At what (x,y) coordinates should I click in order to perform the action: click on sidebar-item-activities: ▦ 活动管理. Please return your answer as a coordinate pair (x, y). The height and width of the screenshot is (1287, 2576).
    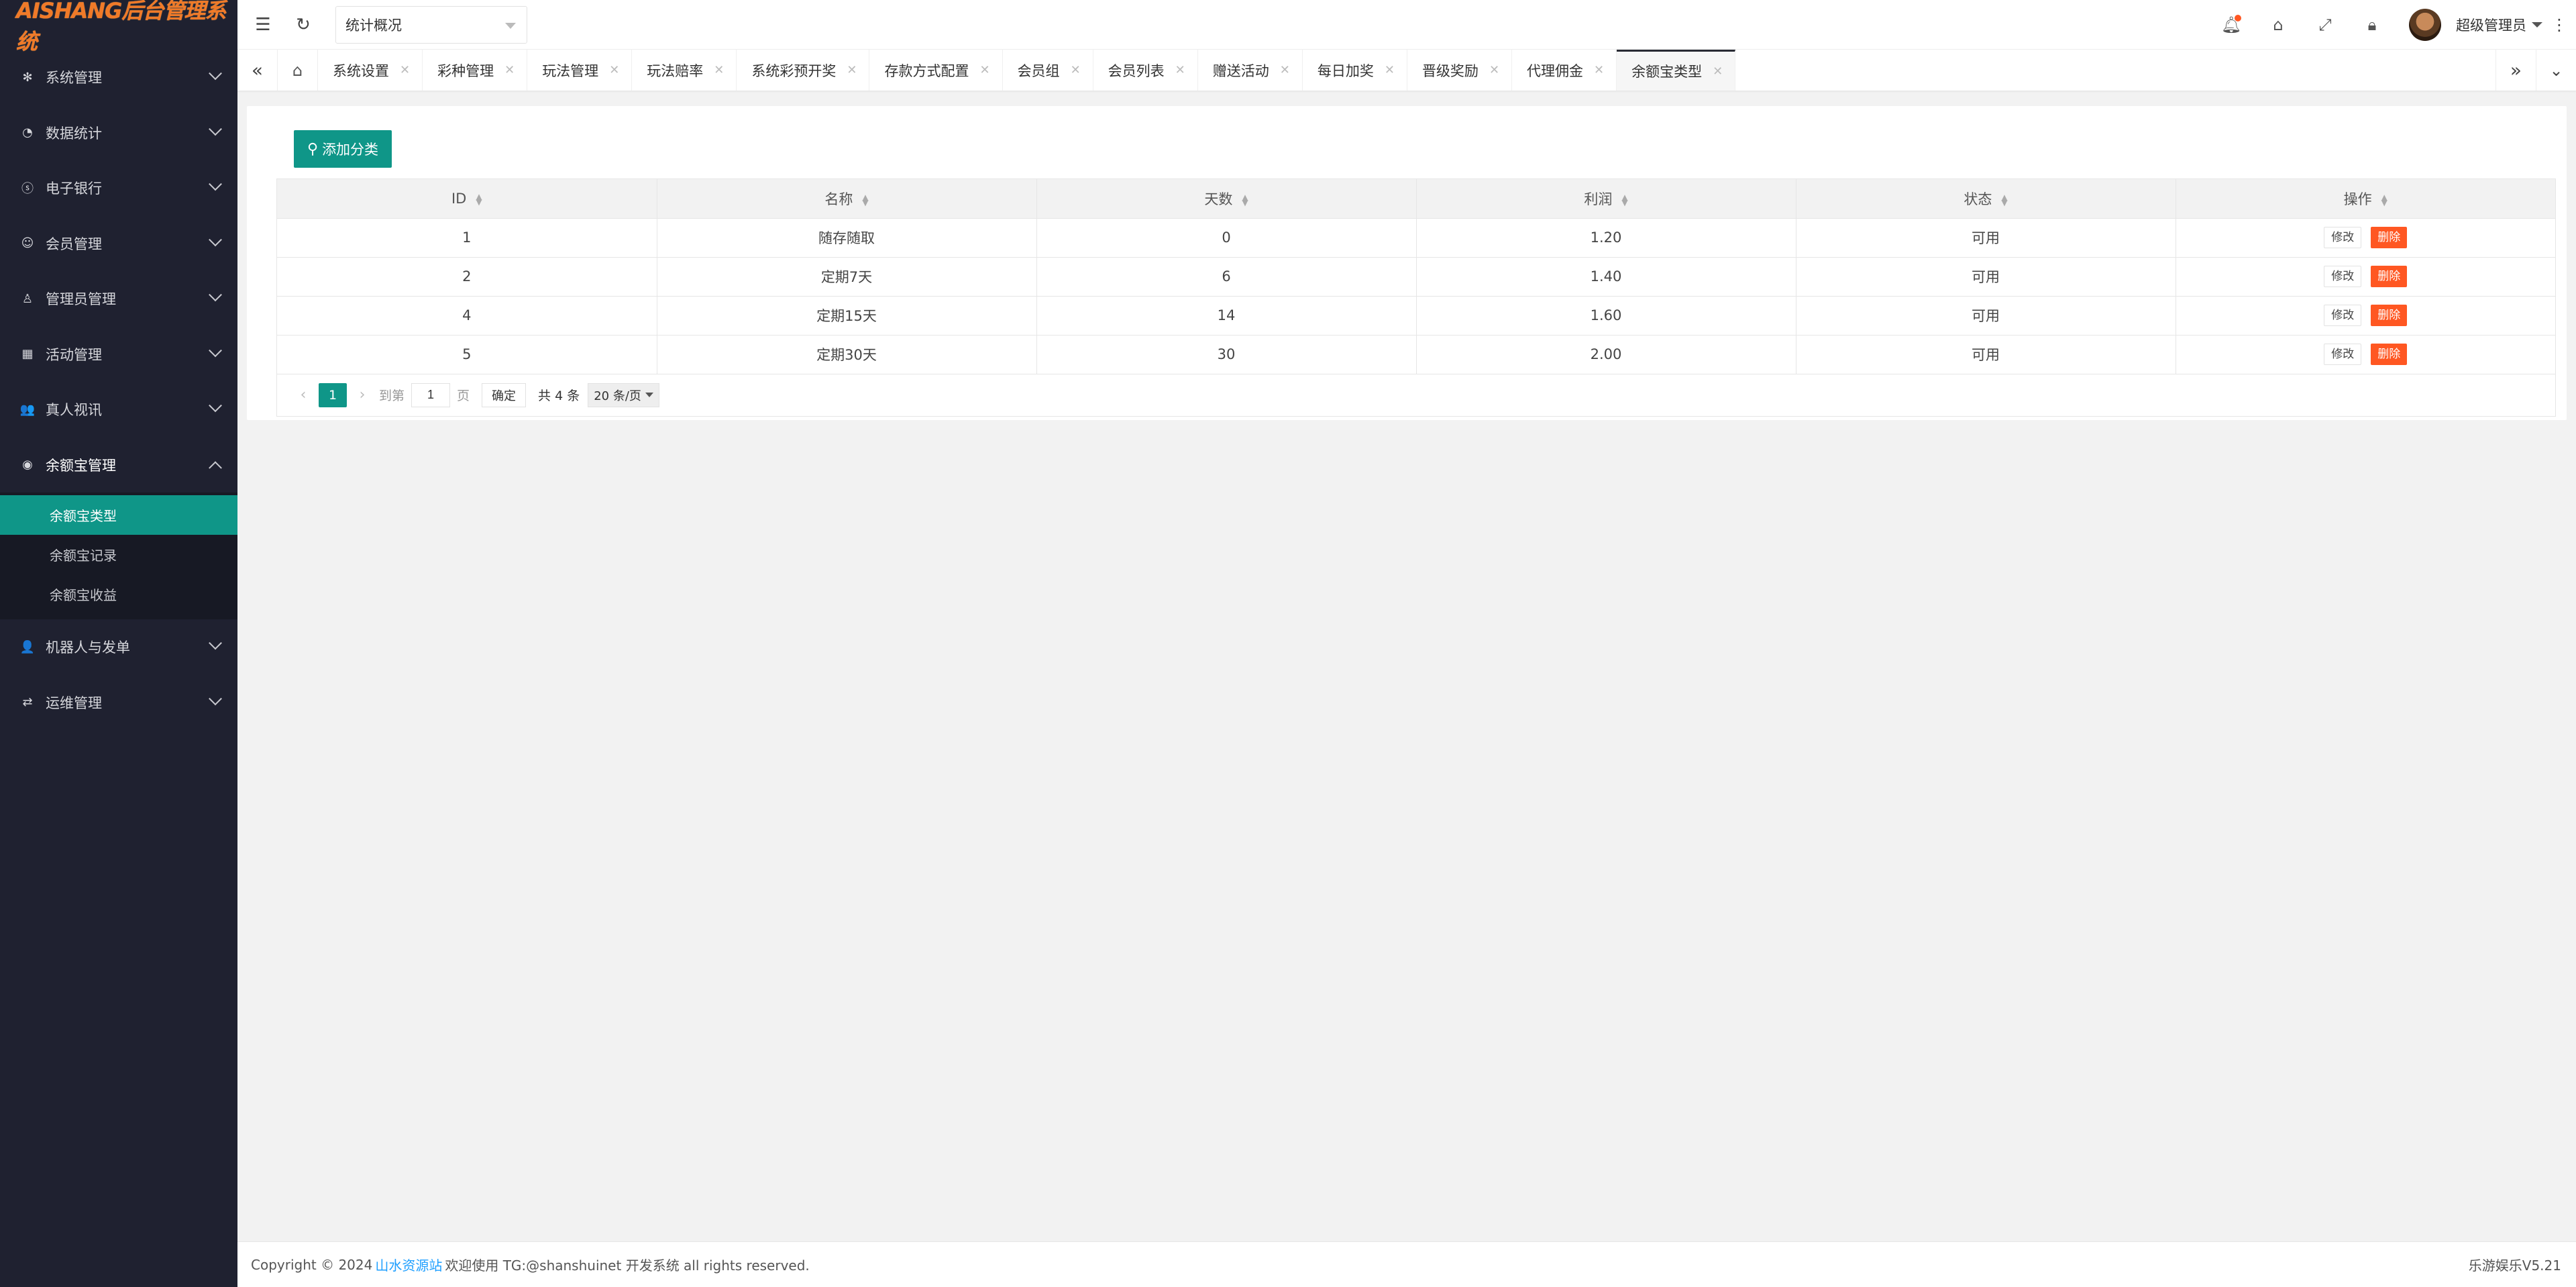
    Looking at the image, I should click on (118, 355).